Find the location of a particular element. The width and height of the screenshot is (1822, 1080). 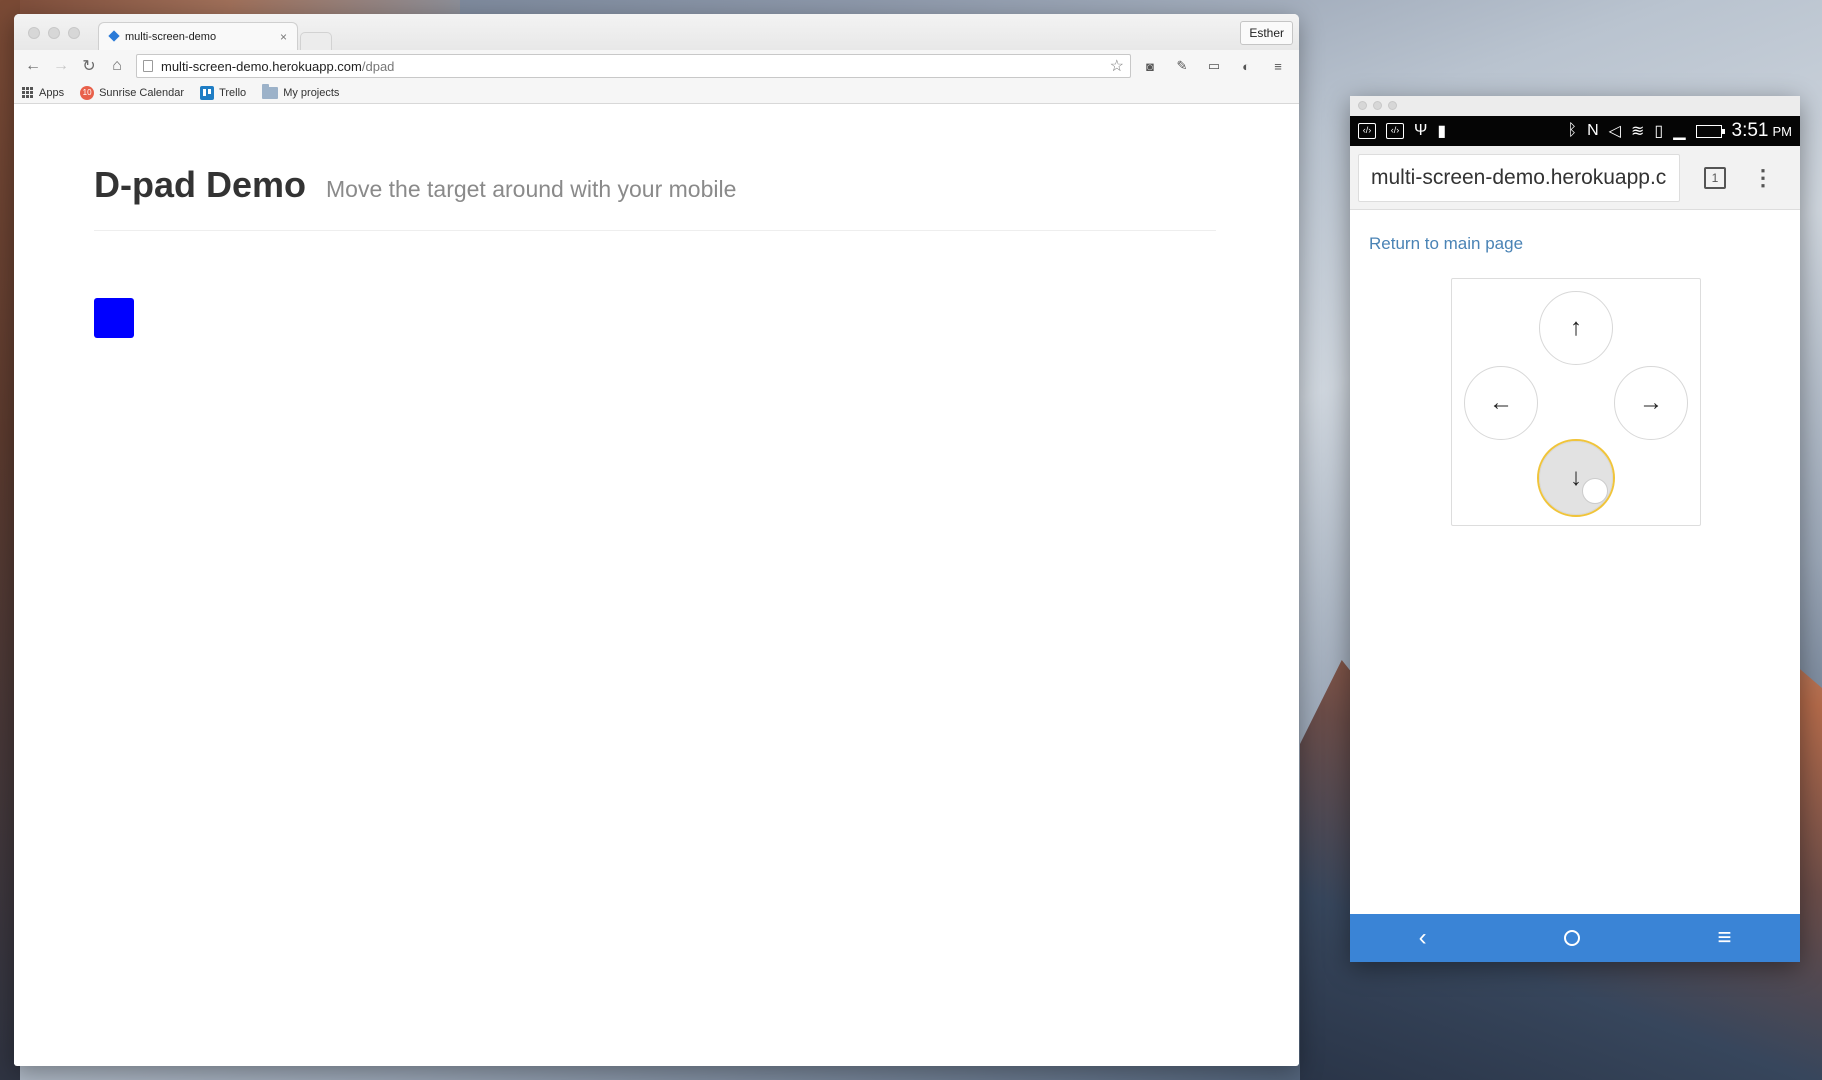

new-tab-button is located at coordinates (316, 41).